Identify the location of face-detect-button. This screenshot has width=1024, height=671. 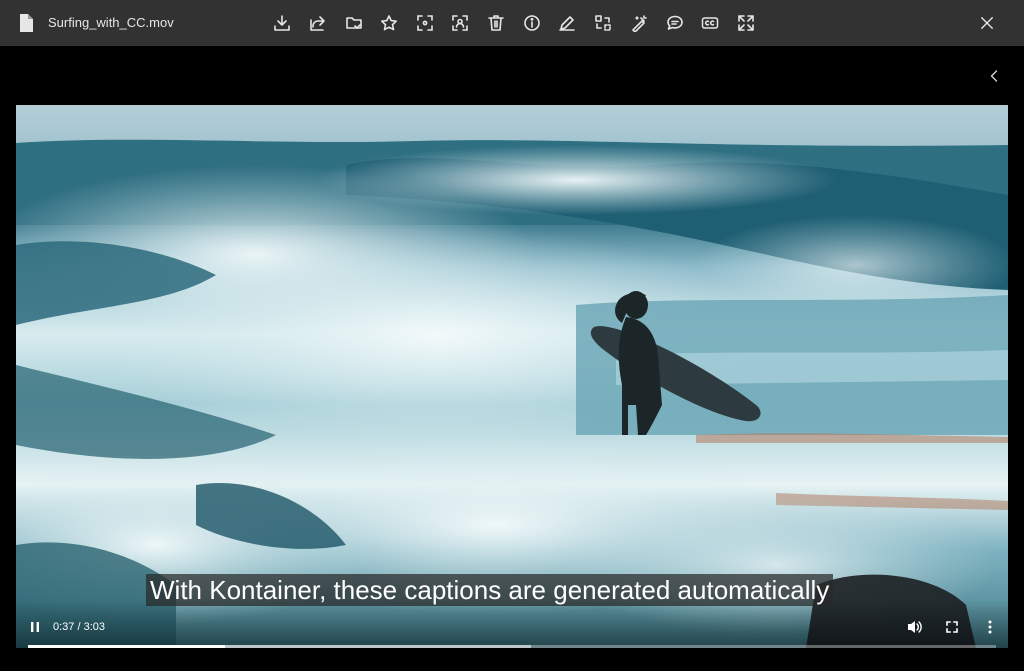
(460, 23).